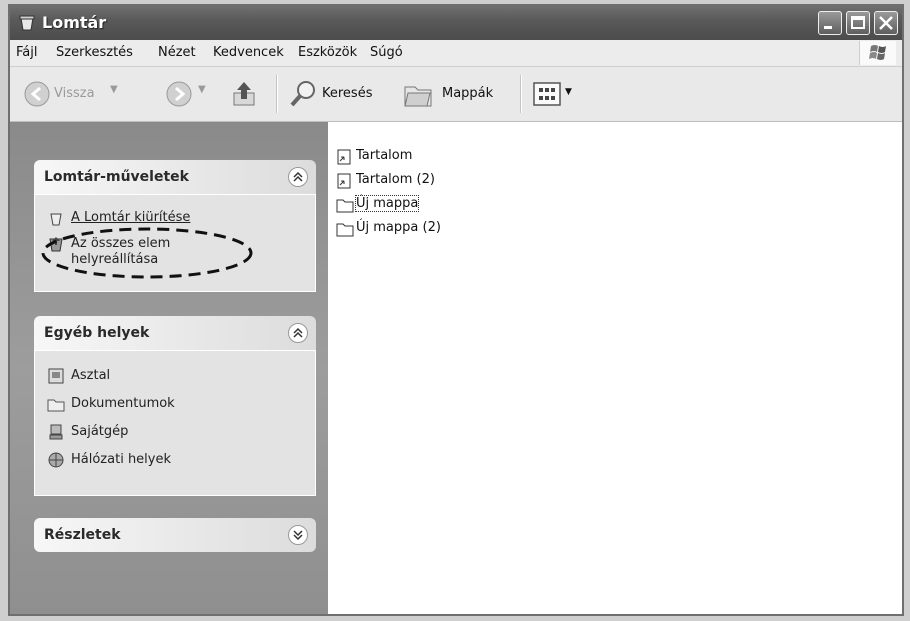 This screenshot has width=910, height=621. I want to click on task-label: Asztal, so click(91, 375).